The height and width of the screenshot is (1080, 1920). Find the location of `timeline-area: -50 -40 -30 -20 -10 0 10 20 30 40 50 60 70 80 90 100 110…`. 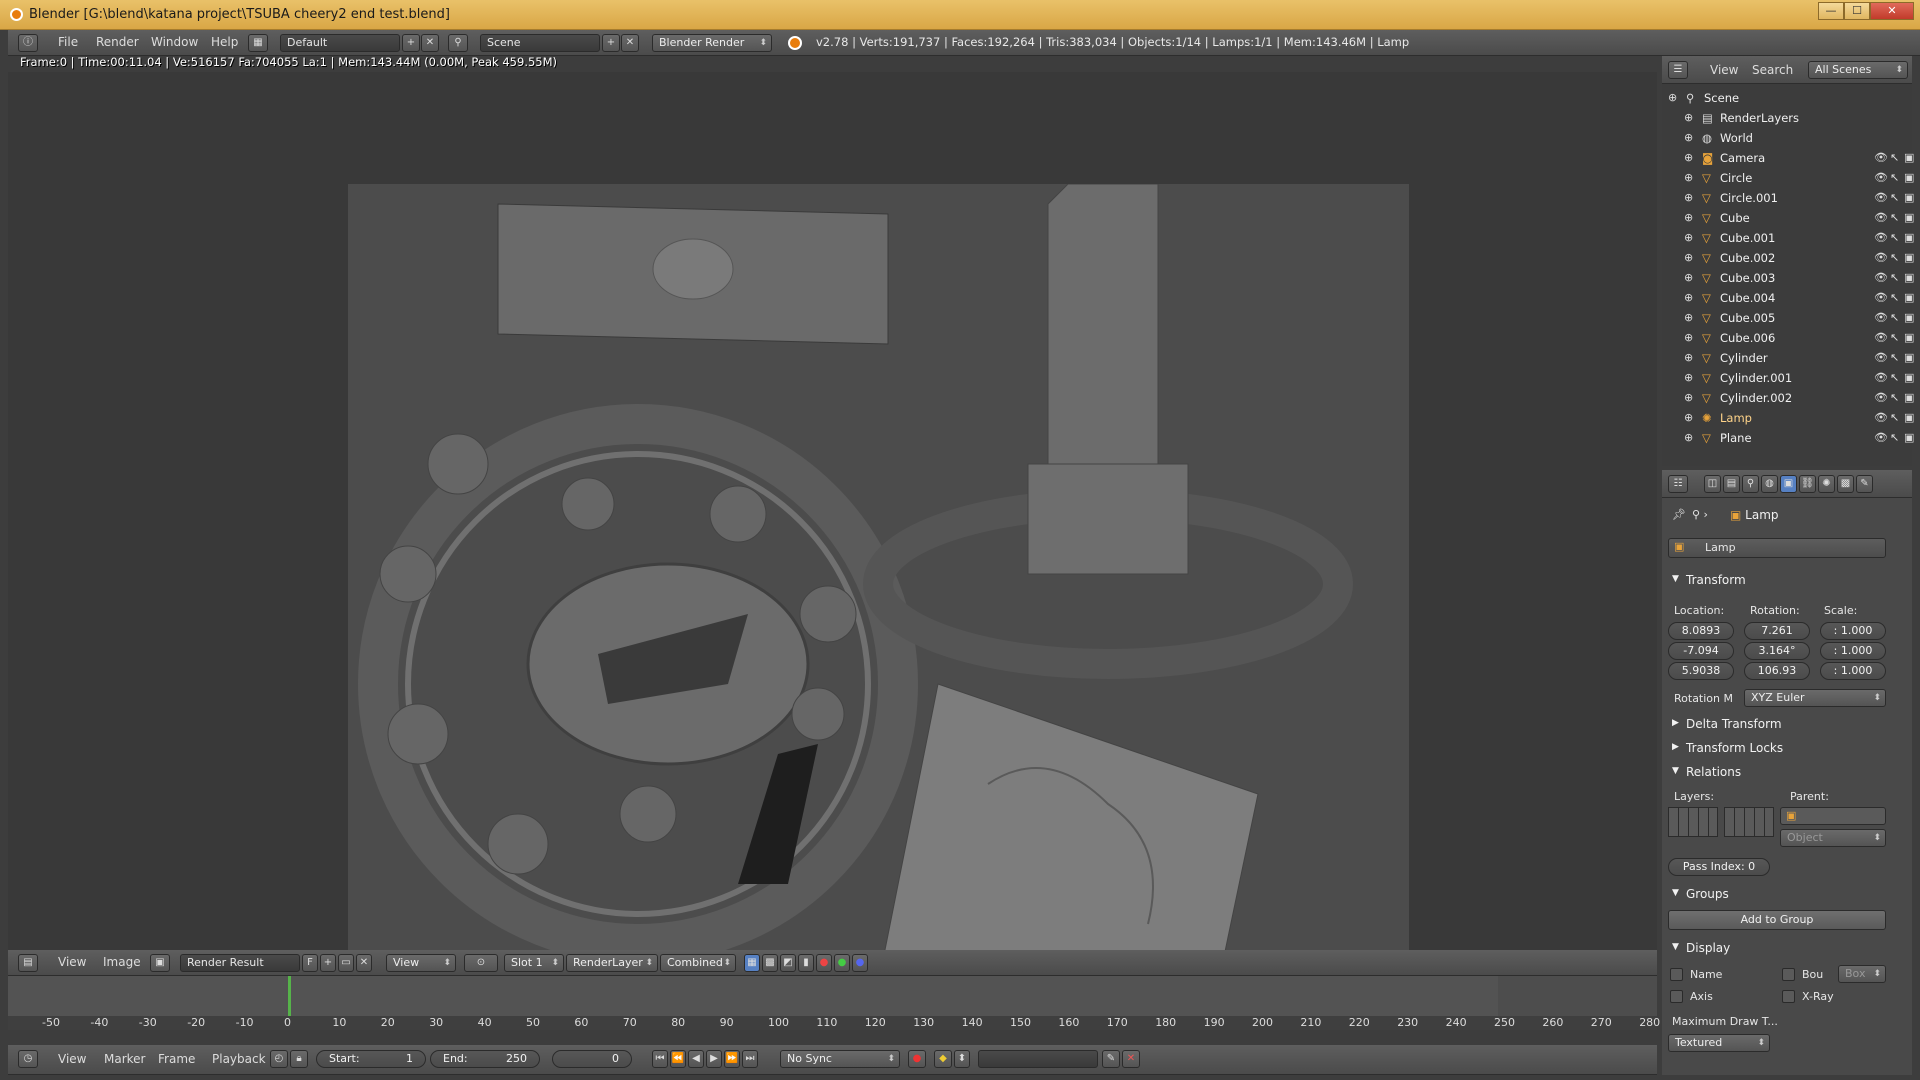

timeline-area: -50 -40 -30 -20 -10 0 10 20 30 40 50 60 70 80 90 100 110… is located at coordinates (834, 1003).